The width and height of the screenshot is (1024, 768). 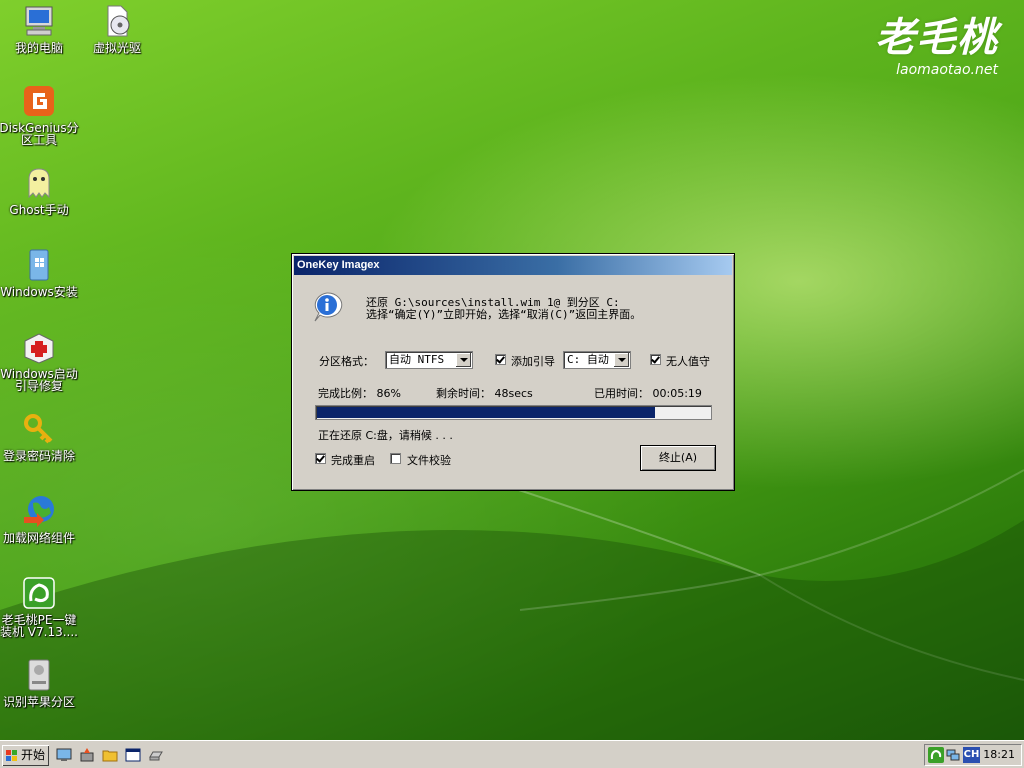 What do you see at coordinates (500, 359) in the screenshot?
I see `boot-checkbox` at bounding box center [500, 359].